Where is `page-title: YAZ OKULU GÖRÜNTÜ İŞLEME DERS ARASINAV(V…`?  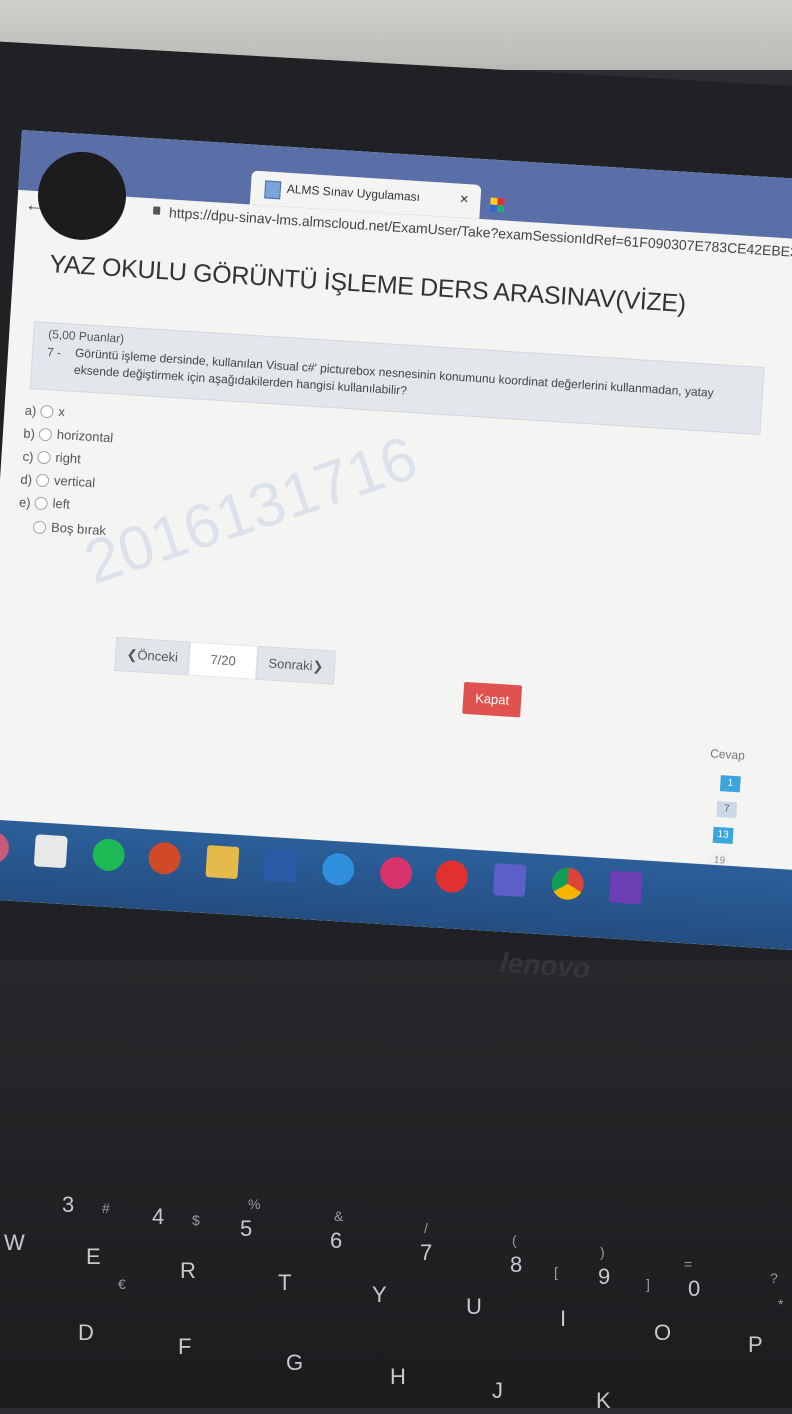 page-title: YAZ OKULU GÖRÜNTÜ İŞLEME DERS ARASINAV(V… is located at coordinates (367, 284).